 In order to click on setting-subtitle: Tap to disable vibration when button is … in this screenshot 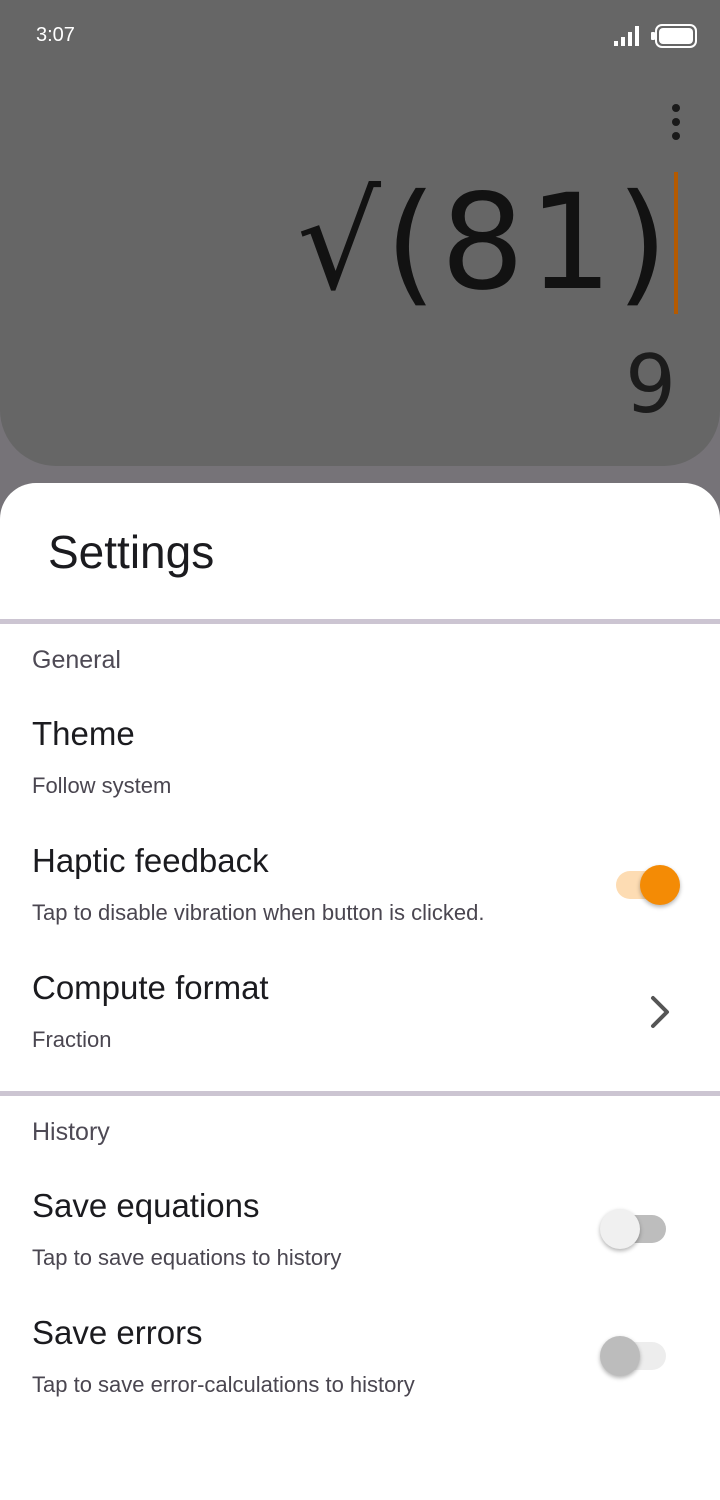, I will do `click(258, 912)`.